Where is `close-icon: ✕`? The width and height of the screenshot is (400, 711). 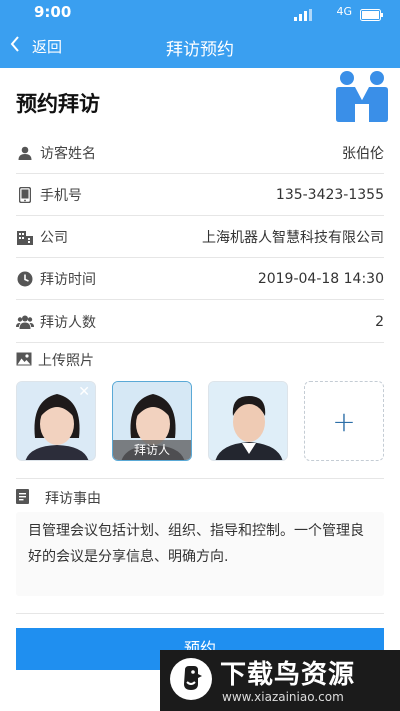 close-icon: ✕ is located at coordinates (84, 392).